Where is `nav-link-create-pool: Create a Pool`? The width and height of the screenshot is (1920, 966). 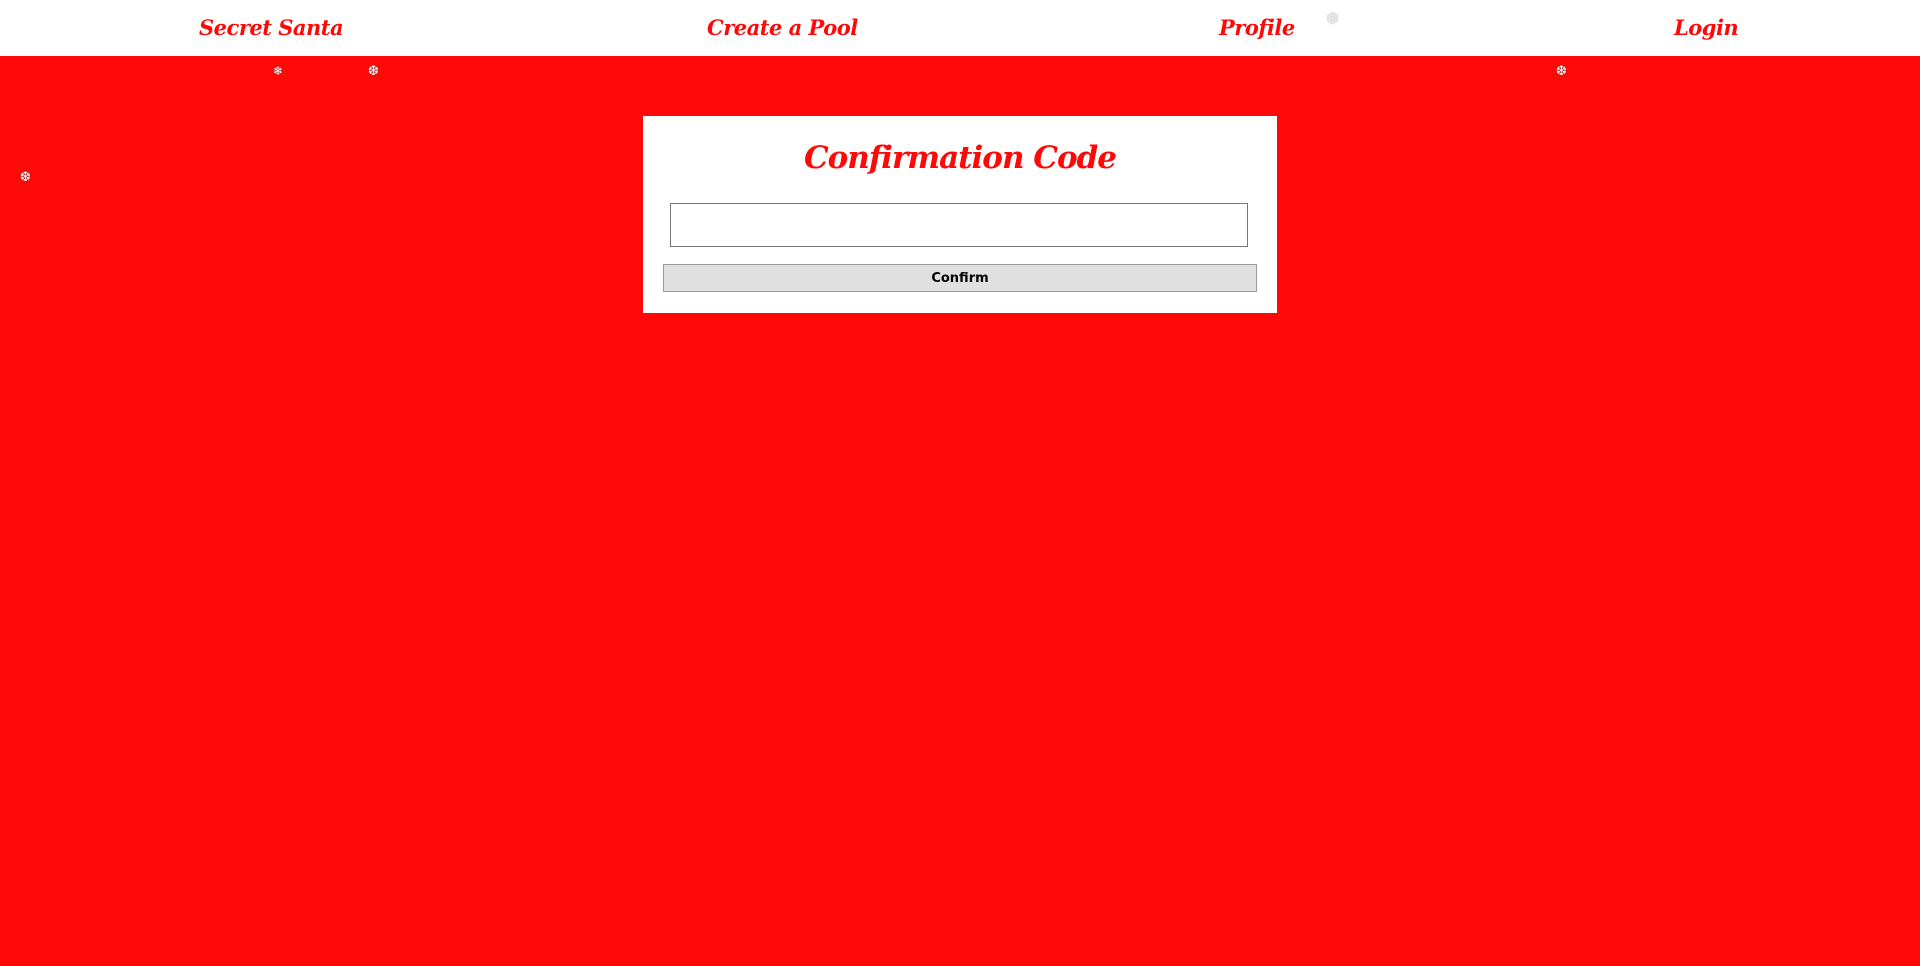
nav-link-create-pool: Create a Pool is located at coordinates (782, 28).